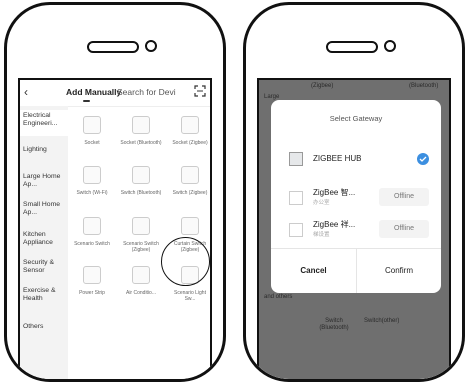 This screenshot has width=471, height=382. Describe the element at coordinates (141, 193) in the screenshot. I see `device-label: Switch (Bluetooth)` at that location.